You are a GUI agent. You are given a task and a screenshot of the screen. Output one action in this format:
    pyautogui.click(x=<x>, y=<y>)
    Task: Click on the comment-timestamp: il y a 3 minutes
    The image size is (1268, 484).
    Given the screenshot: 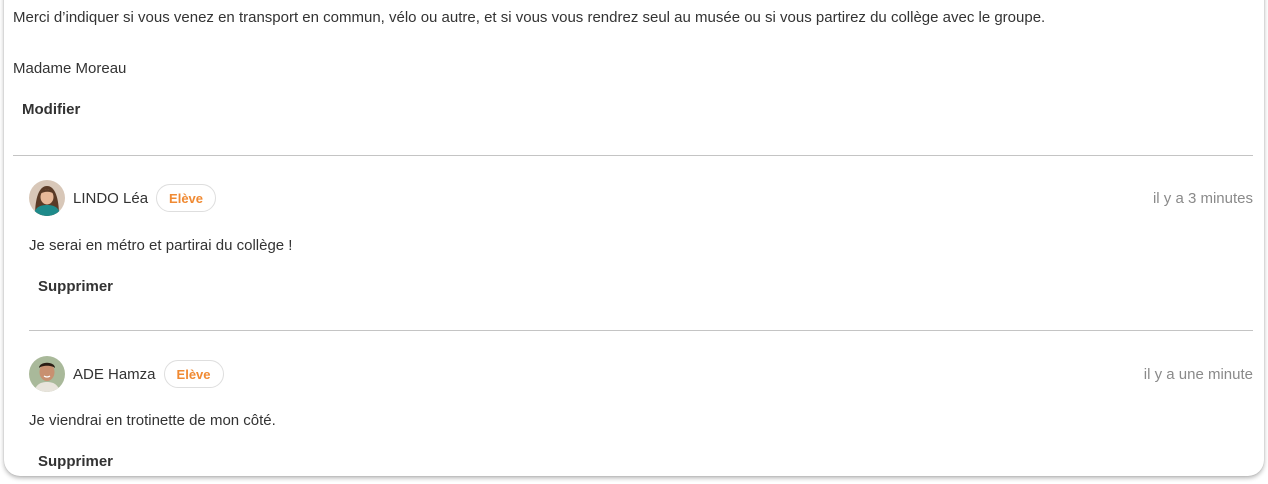 What is the action you would take?
    pyautogui.click(x=1202, y=198)
    